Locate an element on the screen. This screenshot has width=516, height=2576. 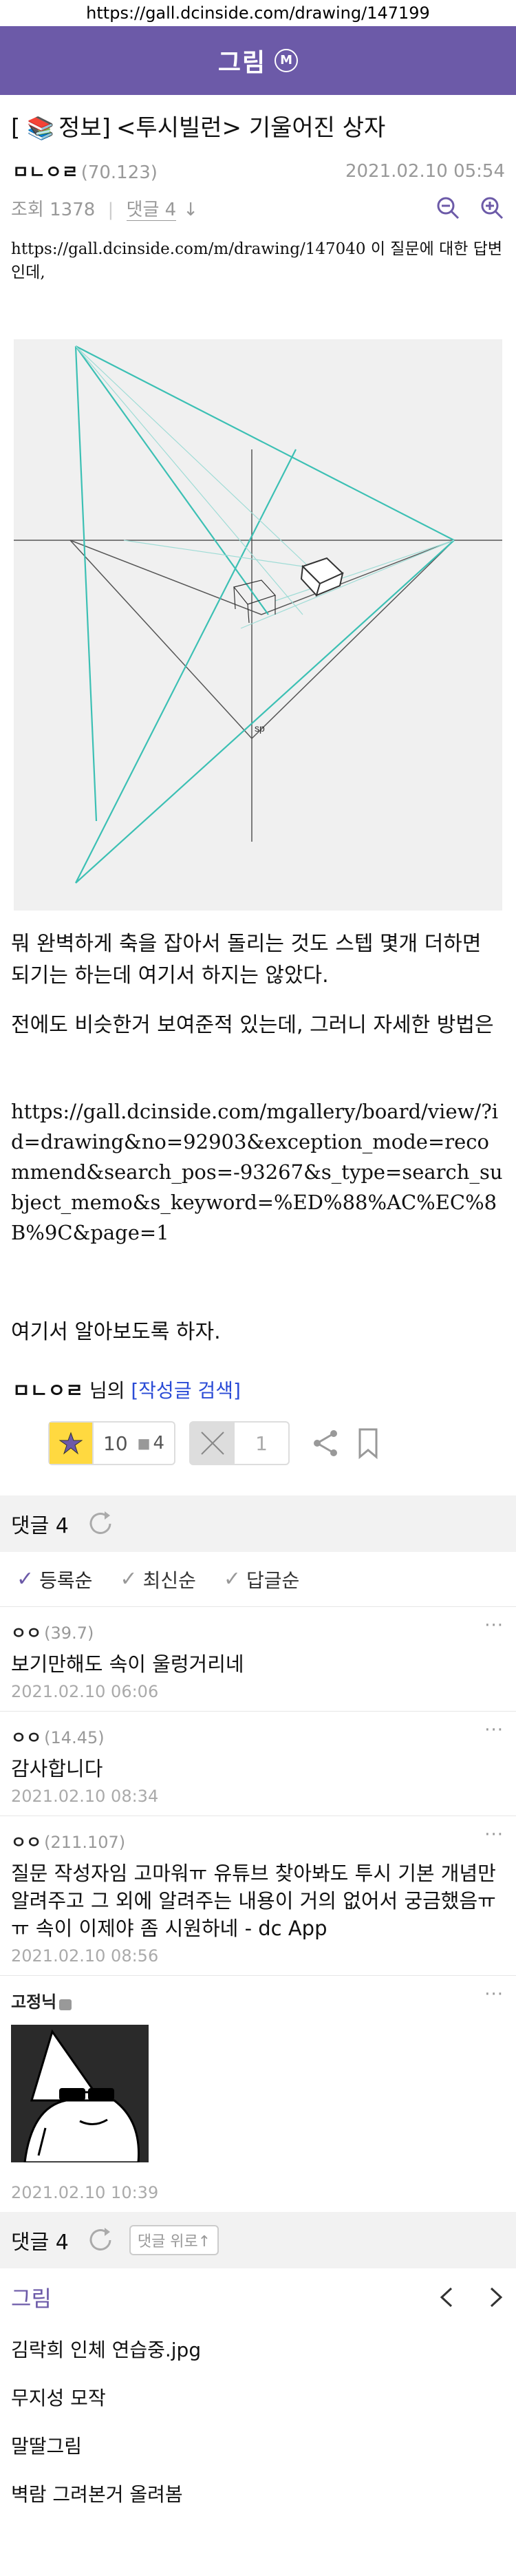
comment-item: 고정닉 ··· 2021.02.10 10:39 is located at coordinates (258, 2094).